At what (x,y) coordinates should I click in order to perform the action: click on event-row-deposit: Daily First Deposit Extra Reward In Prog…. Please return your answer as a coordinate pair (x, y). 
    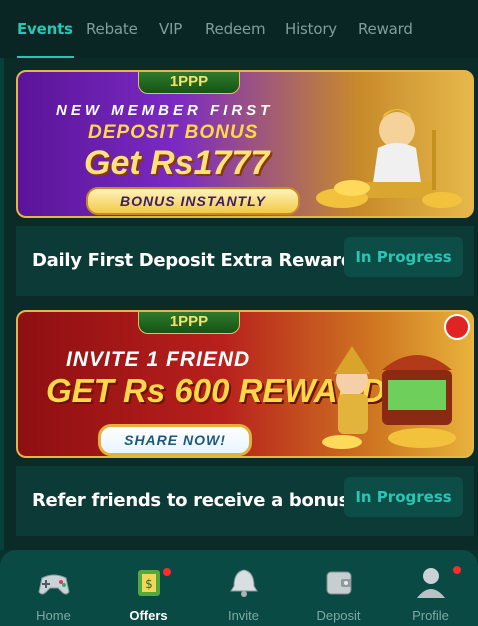
    Looking at the image, I should click on (245, 261).